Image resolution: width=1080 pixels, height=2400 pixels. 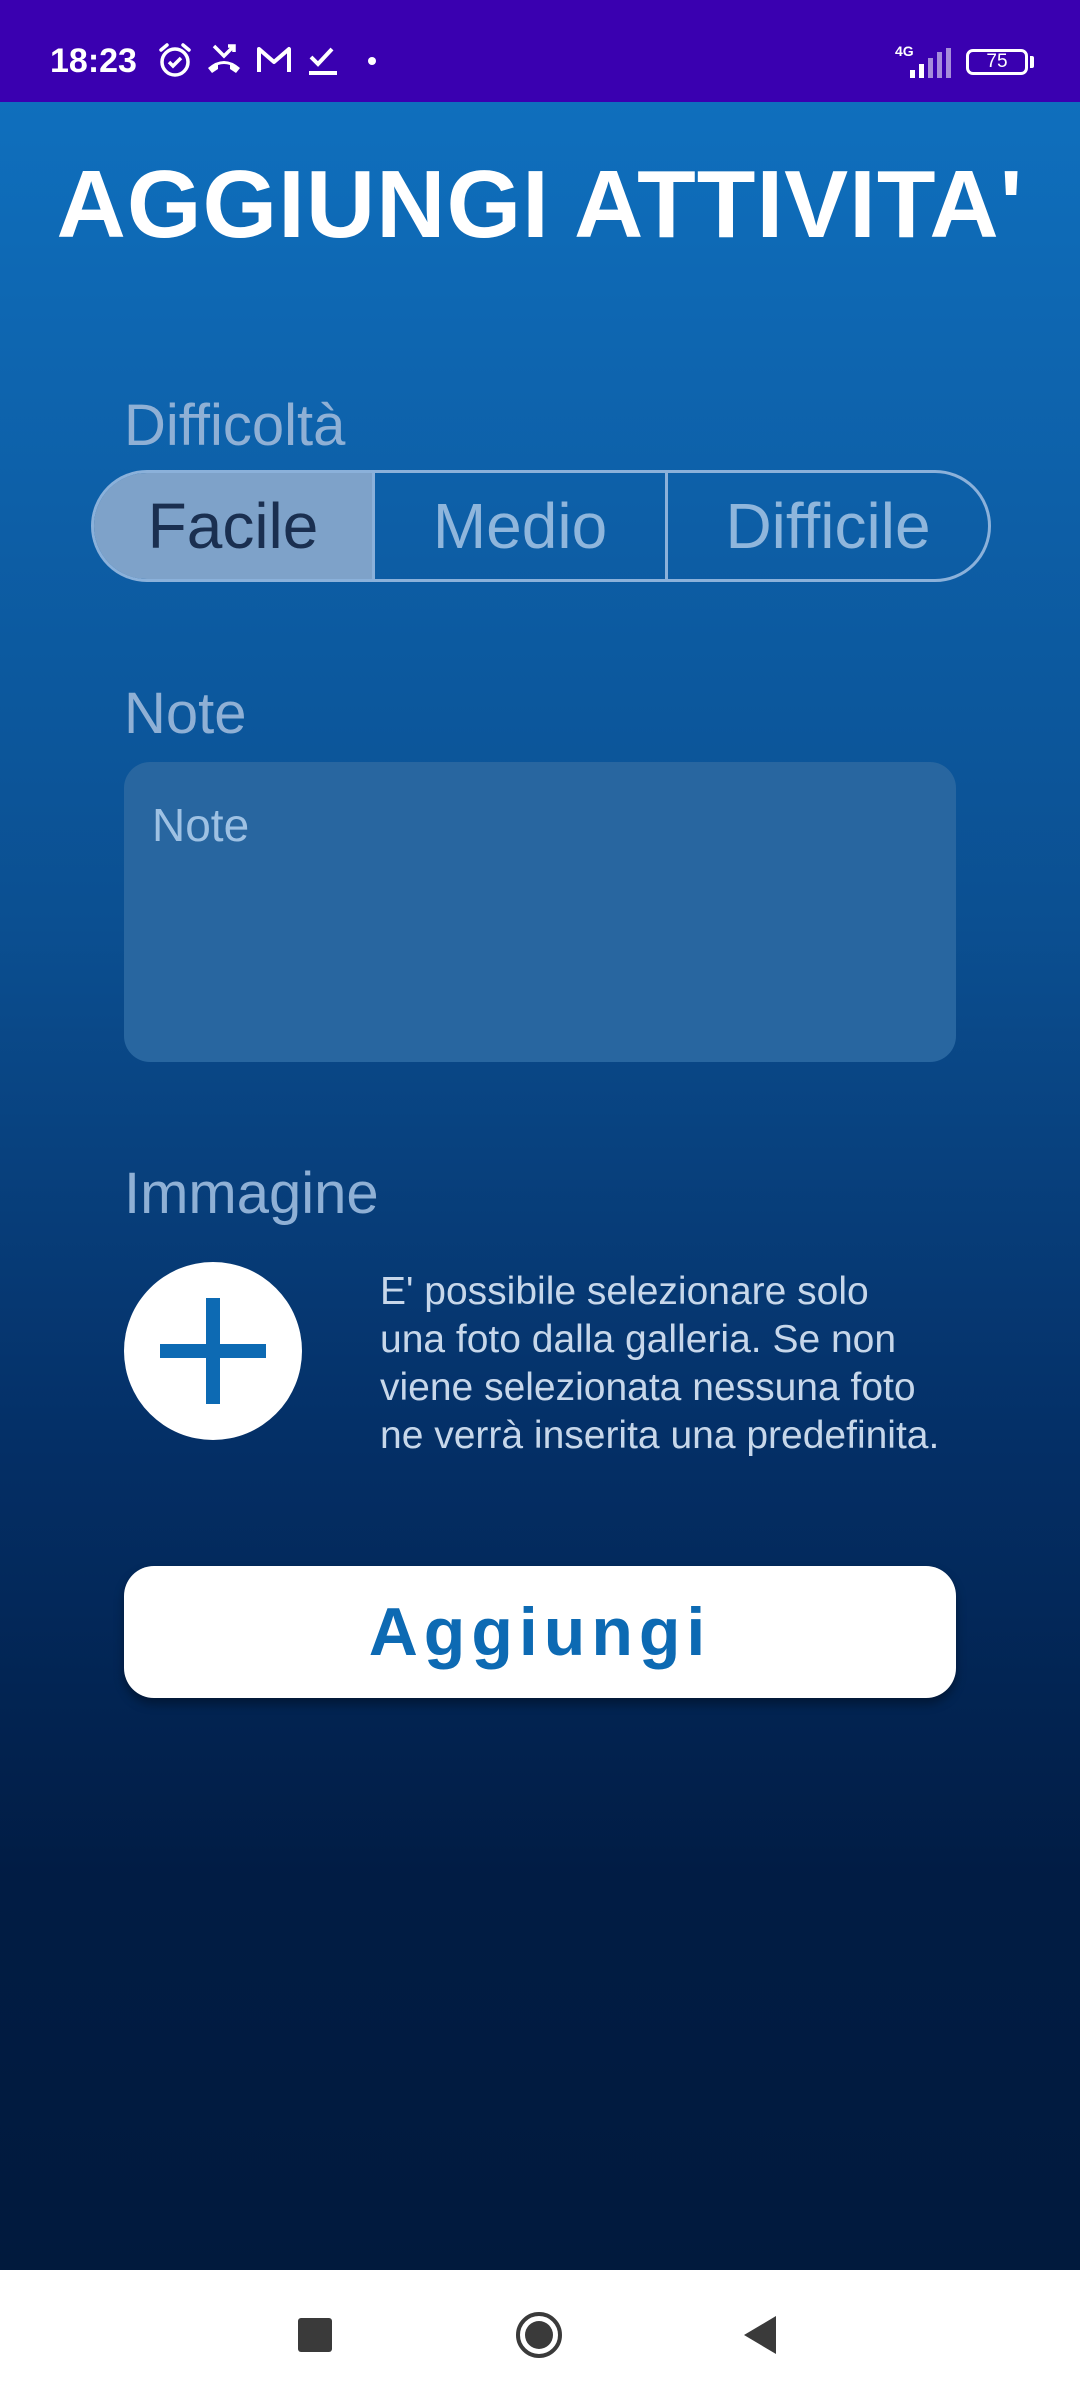 What do you see at coordinates (826, 526) in the screenshot?
I see `difficulty-option-difficile: Difficile` at bounding box center [826, 526].